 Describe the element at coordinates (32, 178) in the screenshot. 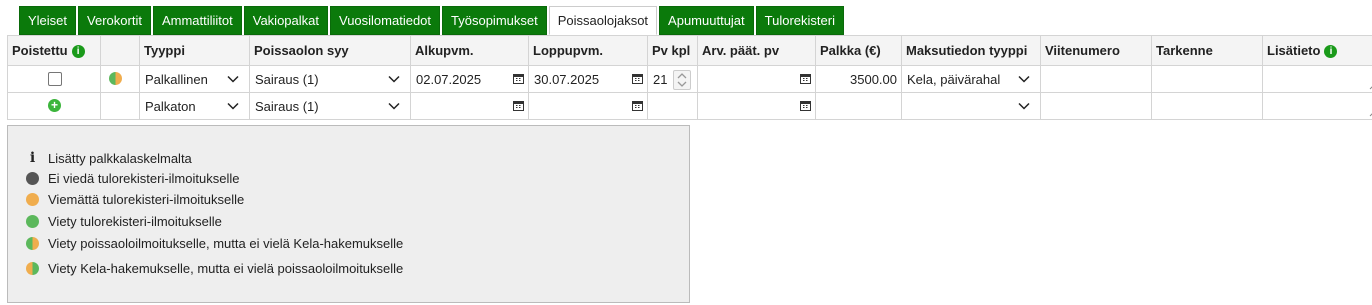

I see `gray-dot-icon` at that location.